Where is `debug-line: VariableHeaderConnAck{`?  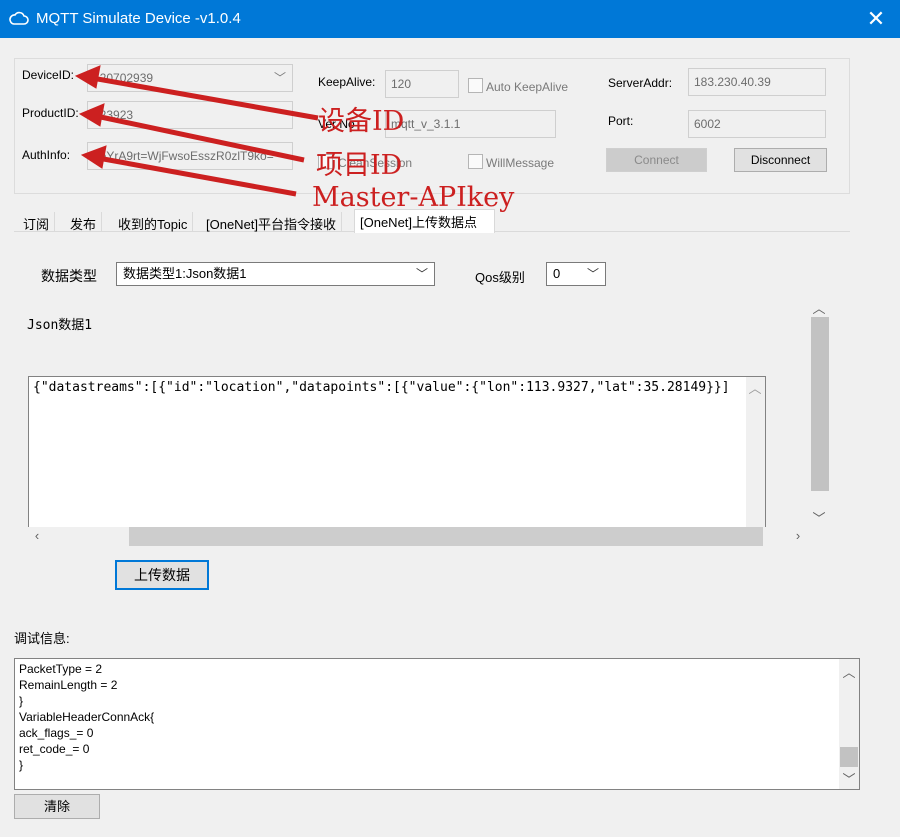 debug-line: VariableHeaderConnAck{ is located at coordinates (87, 717).